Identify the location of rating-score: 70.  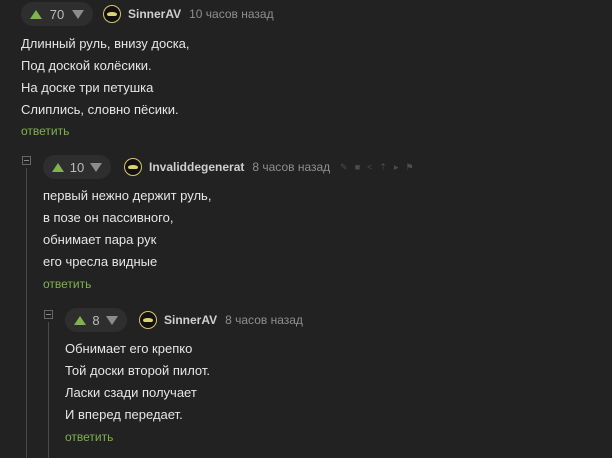
(57, 14).